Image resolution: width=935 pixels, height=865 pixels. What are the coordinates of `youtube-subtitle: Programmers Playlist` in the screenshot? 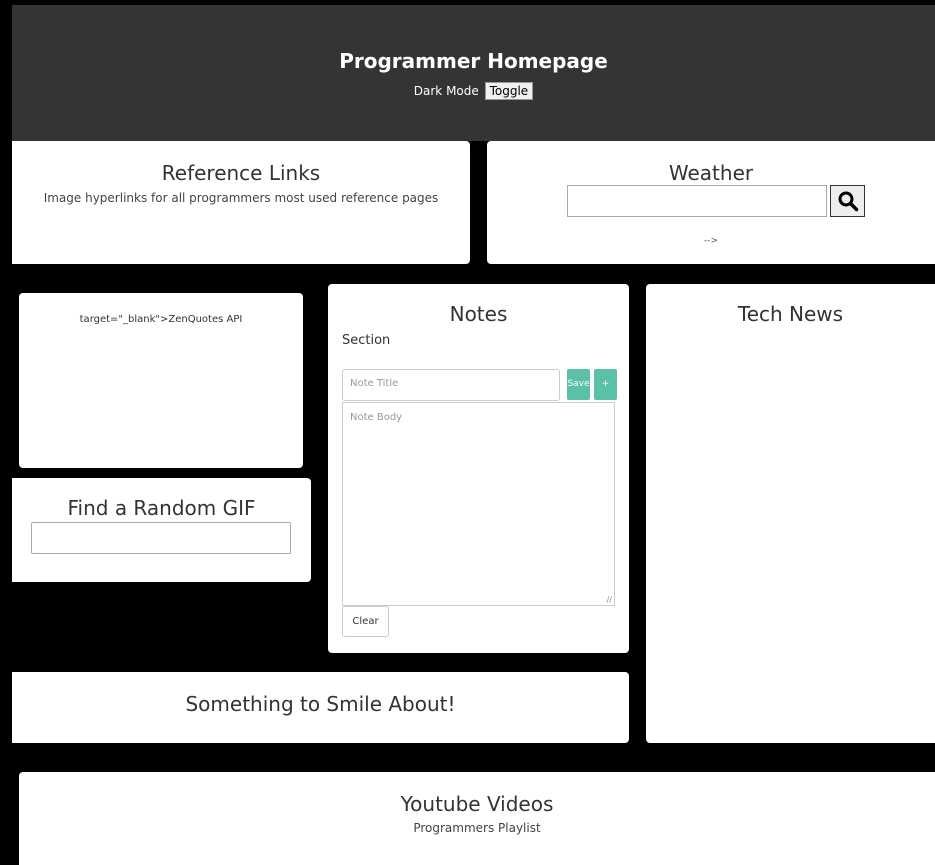 It's located at (477, 828).